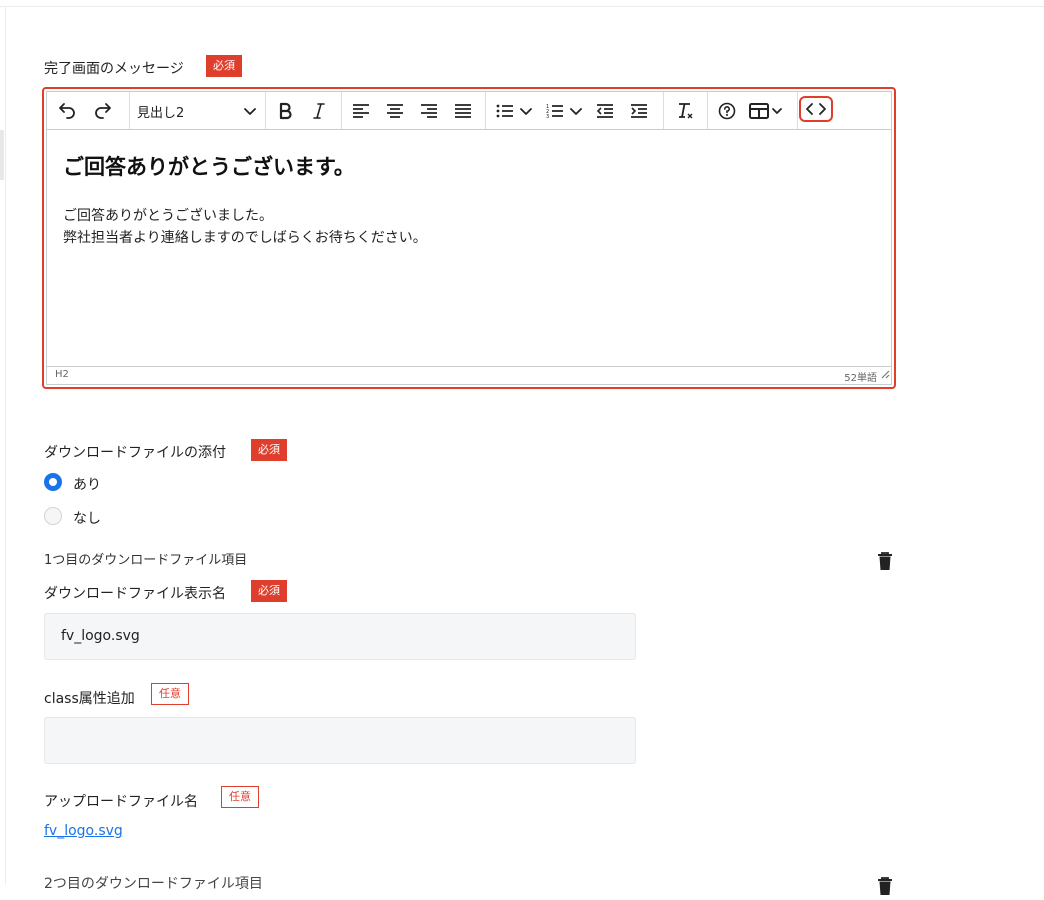  I want to click on bullet-list-icon, so click(505, 111).